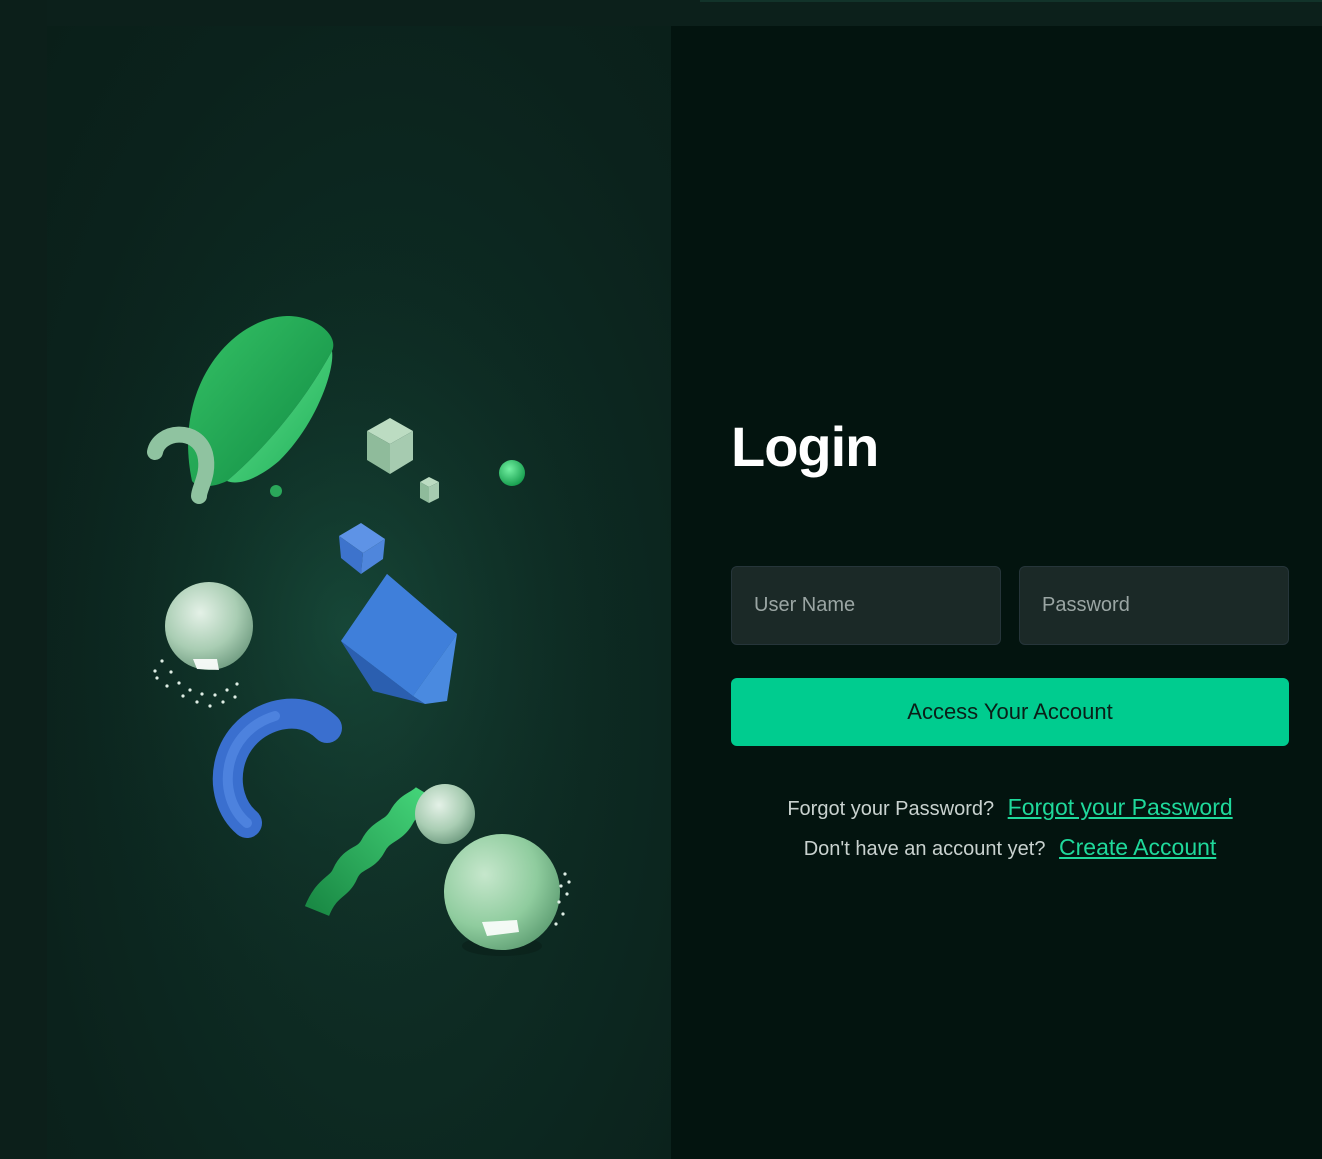 Image resolution: width=1322 pixels, height=1159 pixels. I want to click on access-account-button: Access Your Account, so click(1010, 712).